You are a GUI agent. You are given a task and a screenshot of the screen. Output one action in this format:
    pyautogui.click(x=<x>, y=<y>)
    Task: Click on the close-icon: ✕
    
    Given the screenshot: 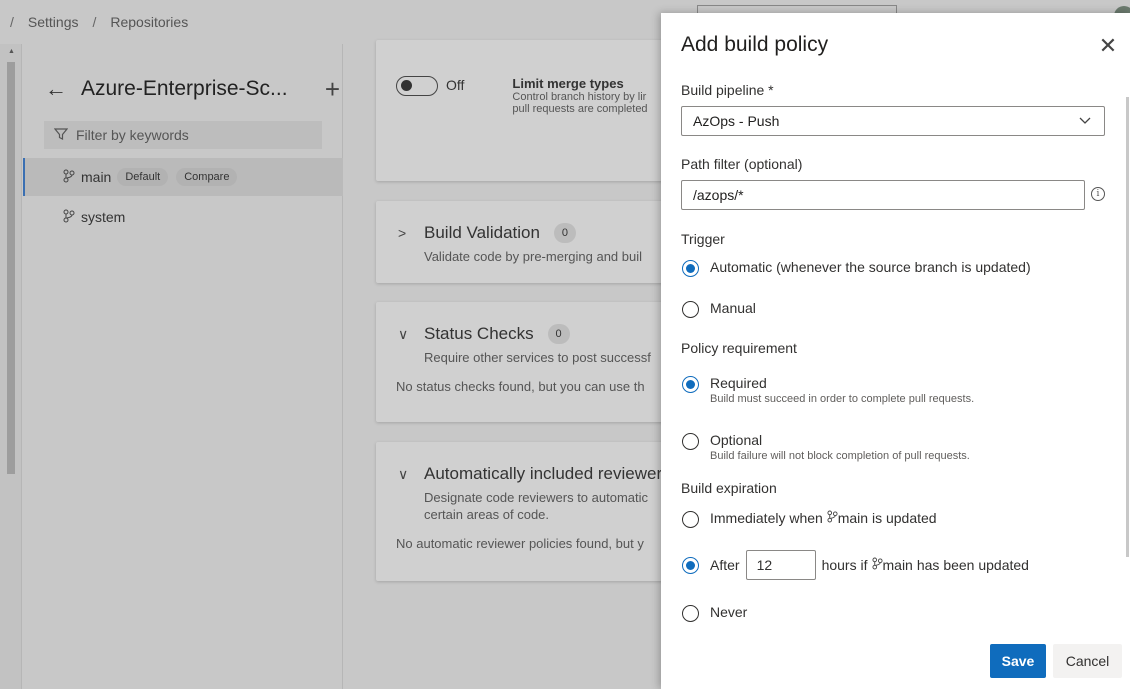 What is the action you would take?
    pyautogui.click(x=1108, y=46)
    